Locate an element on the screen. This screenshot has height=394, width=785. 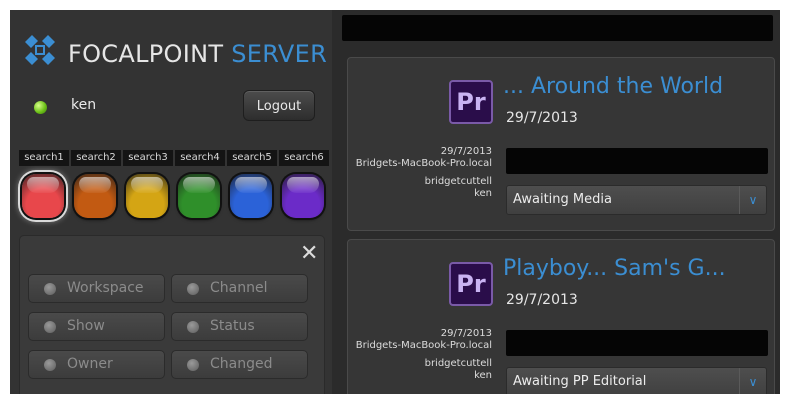
filter-status-button: Status is located at coordinates (239, 326).